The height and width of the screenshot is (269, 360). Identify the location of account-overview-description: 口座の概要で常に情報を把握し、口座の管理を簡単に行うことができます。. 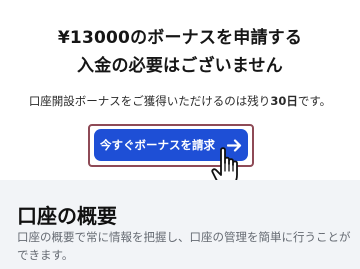
(184, 246).